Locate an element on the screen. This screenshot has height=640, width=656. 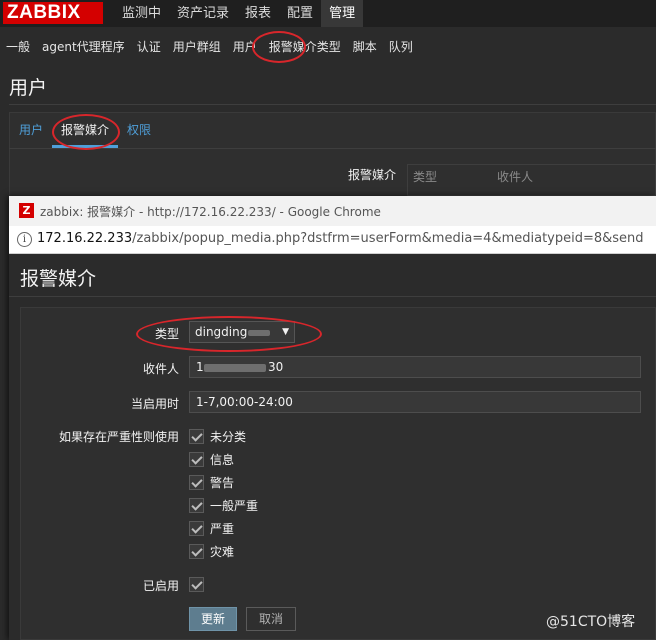
cancel-button: 取消 is located at coordinates (271, 619).